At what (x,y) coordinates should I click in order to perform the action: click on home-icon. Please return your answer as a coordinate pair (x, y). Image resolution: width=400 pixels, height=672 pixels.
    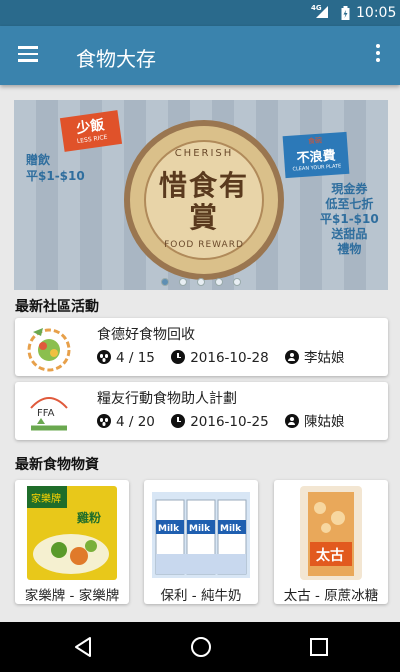
    Looking at the image, I should click on (201, 647).